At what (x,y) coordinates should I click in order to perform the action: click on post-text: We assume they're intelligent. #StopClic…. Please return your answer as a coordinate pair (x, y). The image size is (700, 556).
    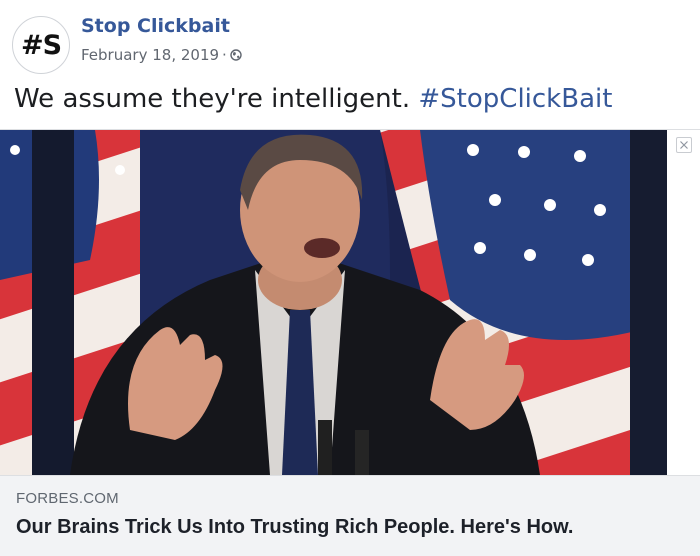
    Looking at the image, I should click on (313, 99).